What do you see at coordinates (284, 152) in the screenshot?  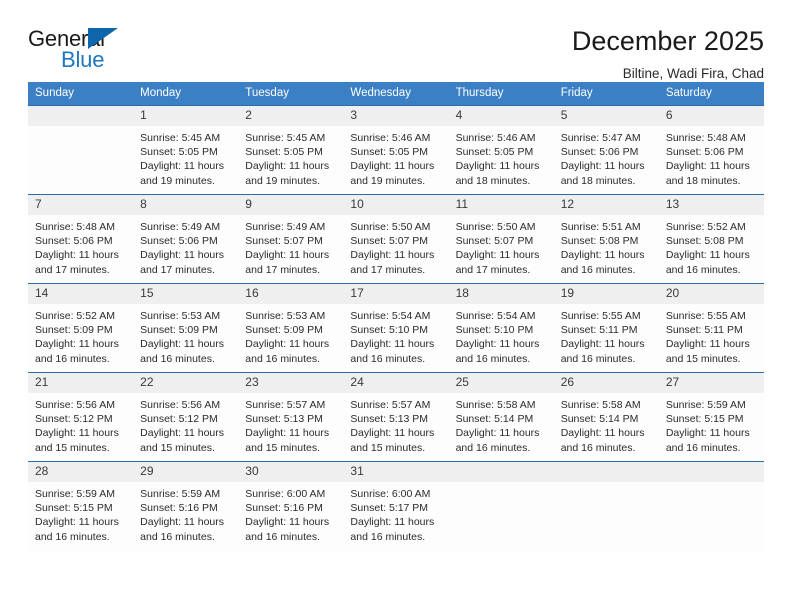 I see `sunset-text: Sunset: 5:05 PM` at bounding box center [284, 152].